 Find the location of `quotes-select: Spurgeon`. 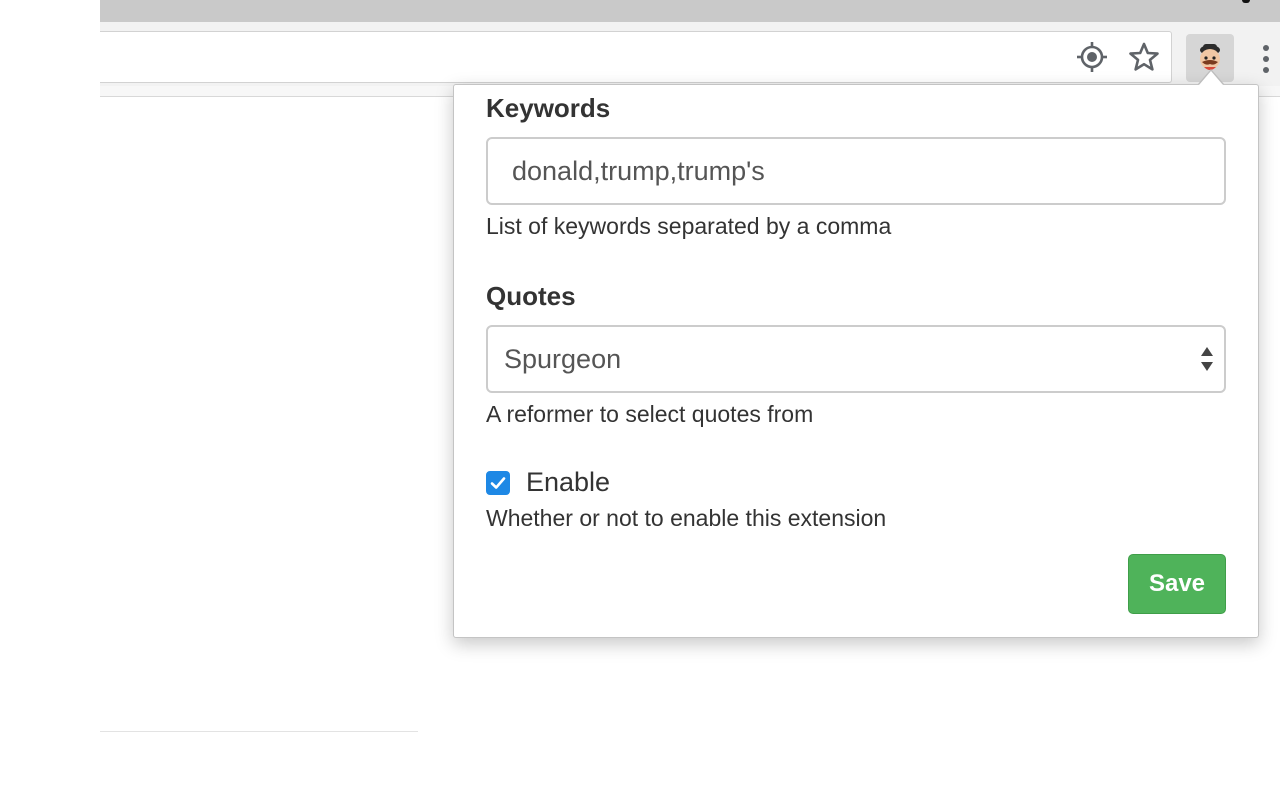

quotes-select: Spurgeon is located at coordinates (856, 359).